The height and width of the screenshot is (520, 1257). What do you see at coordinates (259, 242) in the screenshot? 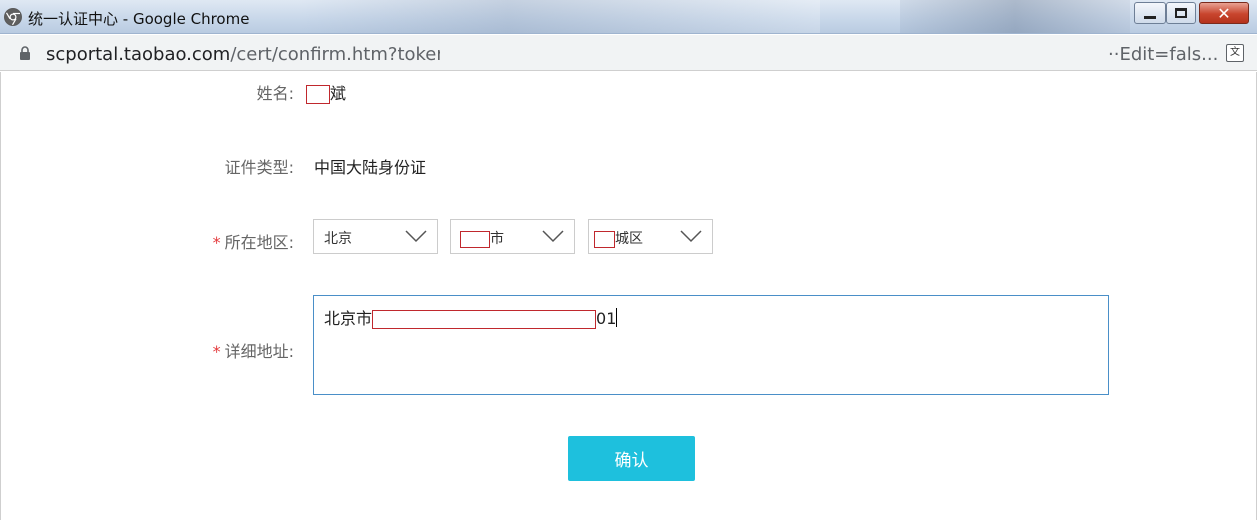
I see `region-label-text: 所在地区:` at bounding box center [259, 242].